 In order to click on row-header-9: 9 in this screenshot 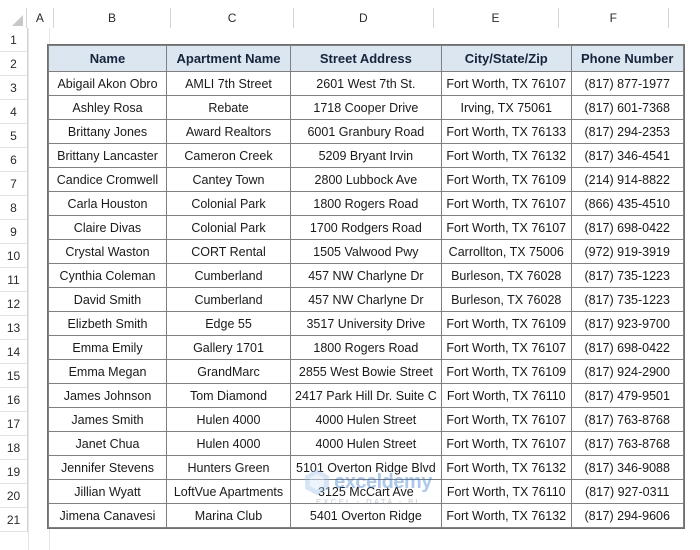, I will do `click(13, 232)`.